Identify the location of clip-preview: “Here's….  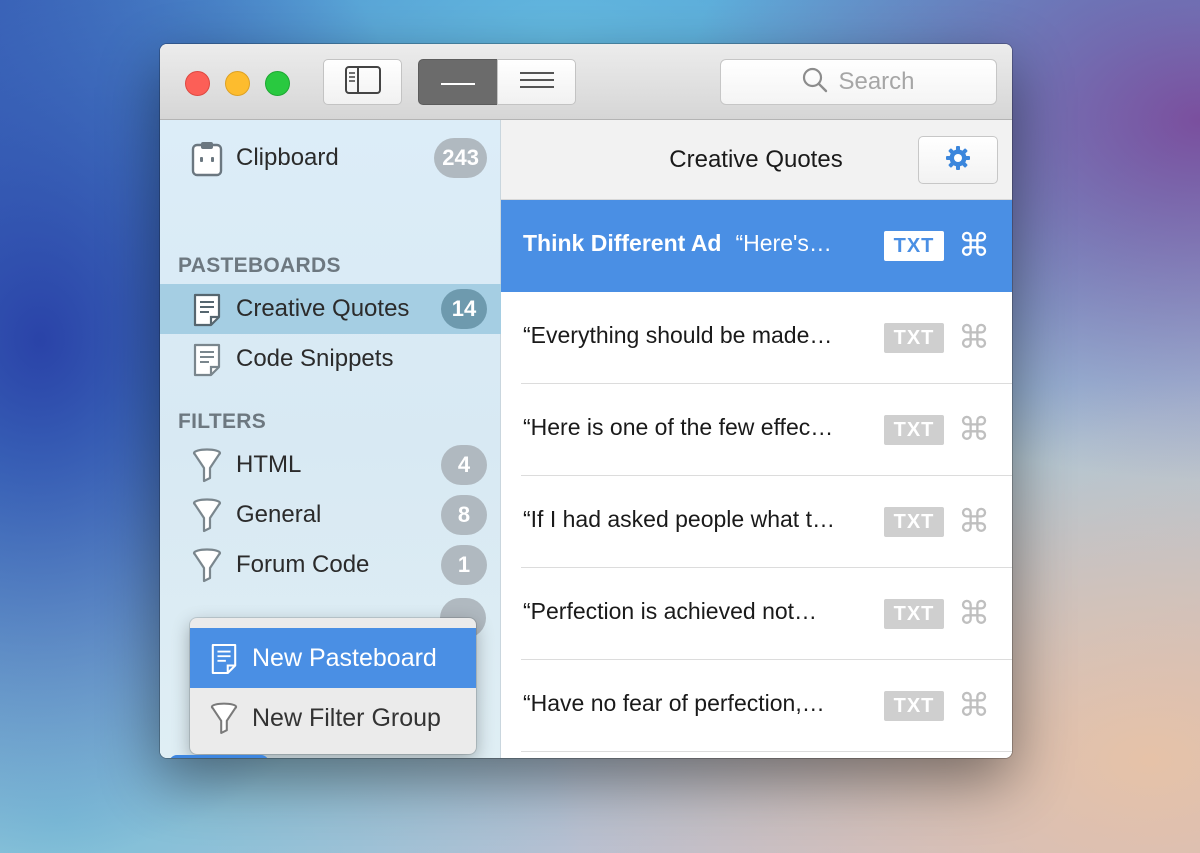
(783, 243).